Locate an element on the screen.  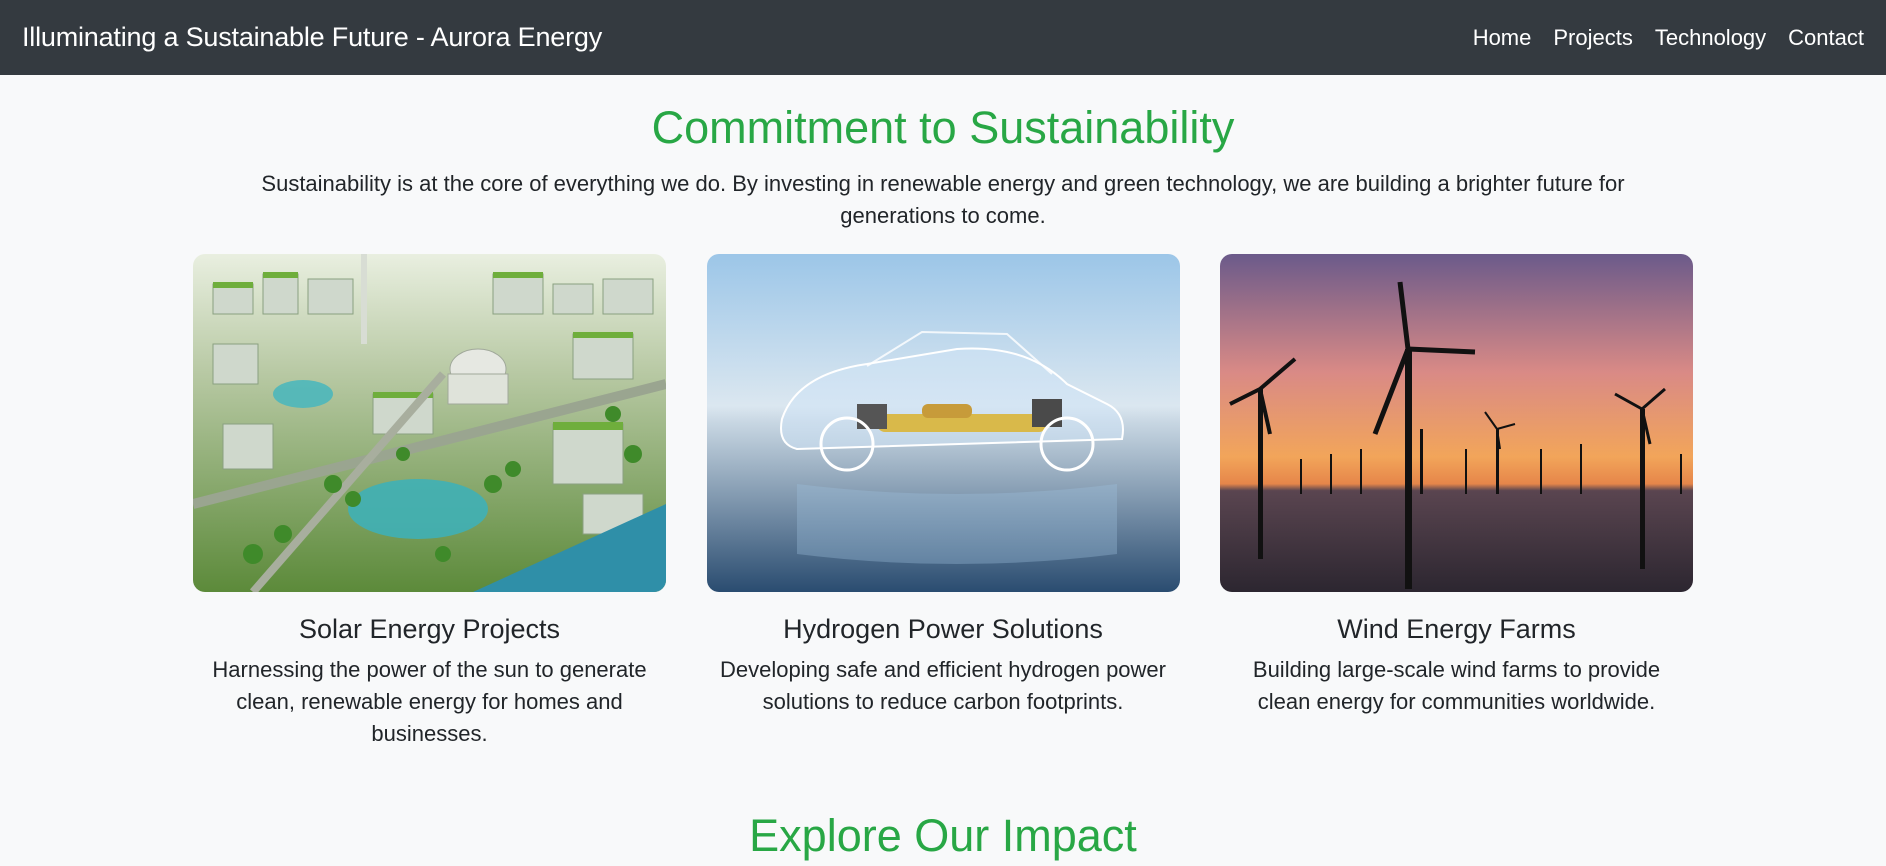
card-wind-title: Wind Energy Farms is located at coordinates (1456, 628).